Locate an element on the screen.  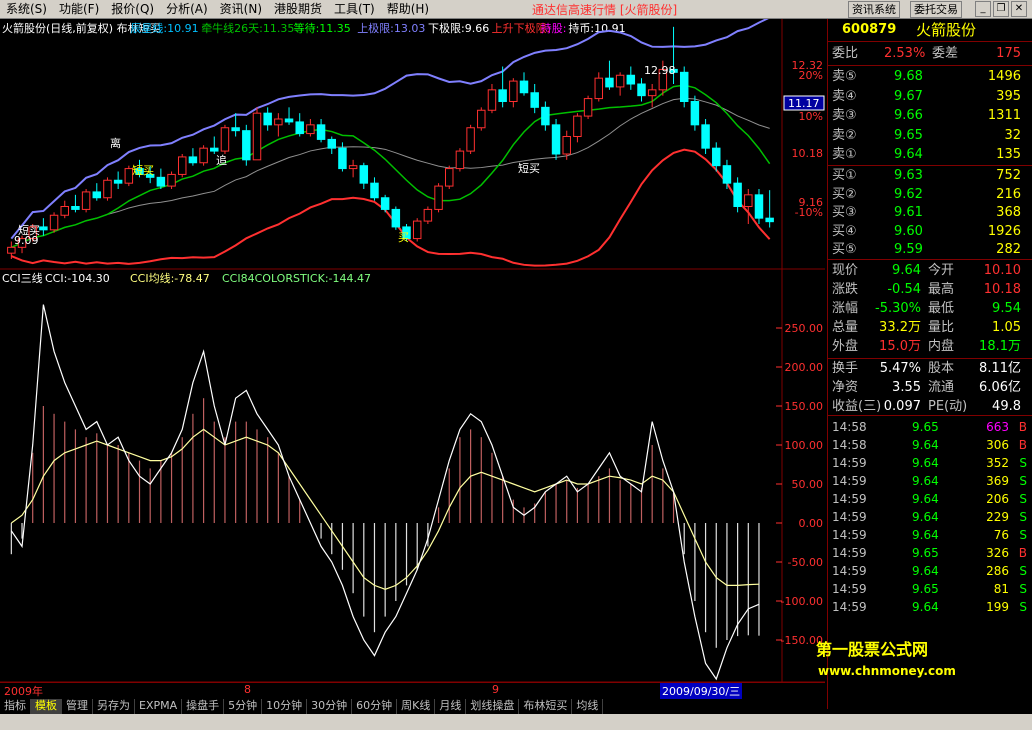
buy-level-5: 买⑤ 9.59 282 is located at coordinates (930, 250).